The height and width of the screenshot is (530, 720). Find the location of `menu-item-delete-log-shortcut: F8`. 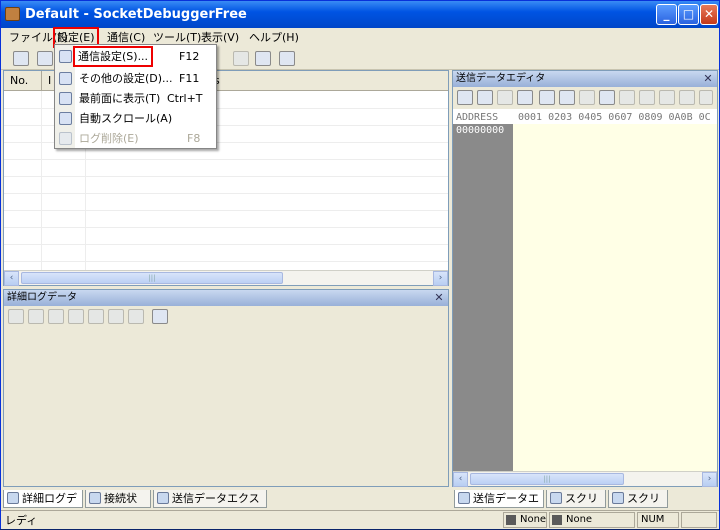

menu-item-delete-log-shortcut: F8 is located at coordinates (194, 138).